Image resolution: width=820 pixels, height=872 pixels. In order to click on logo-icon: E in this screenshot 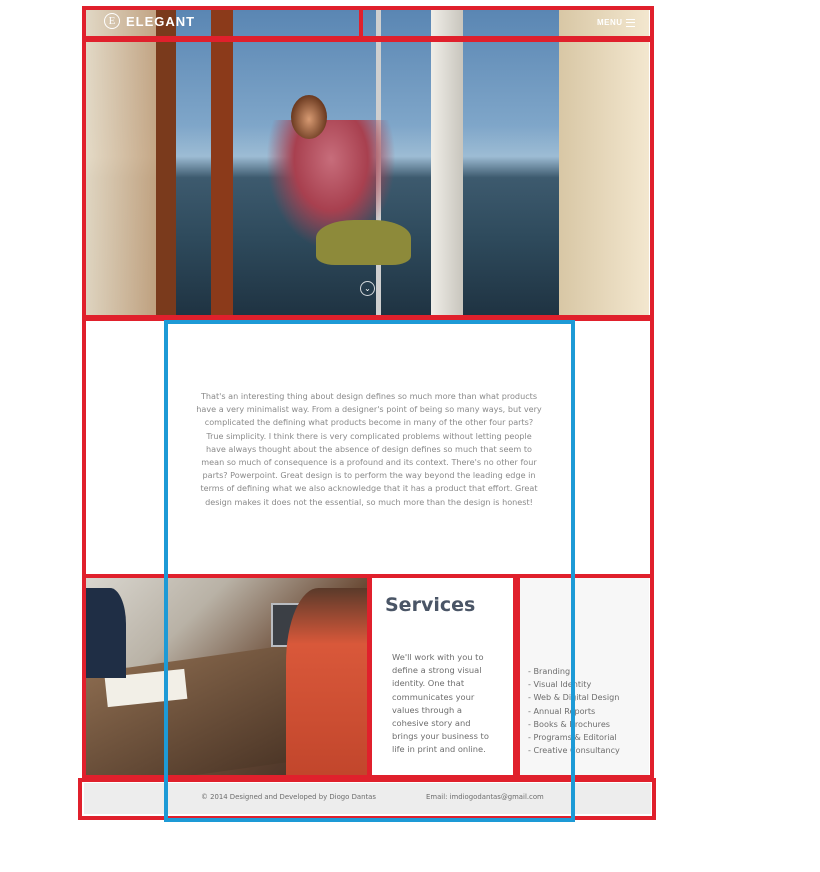, I will do `click(112, 21)`.